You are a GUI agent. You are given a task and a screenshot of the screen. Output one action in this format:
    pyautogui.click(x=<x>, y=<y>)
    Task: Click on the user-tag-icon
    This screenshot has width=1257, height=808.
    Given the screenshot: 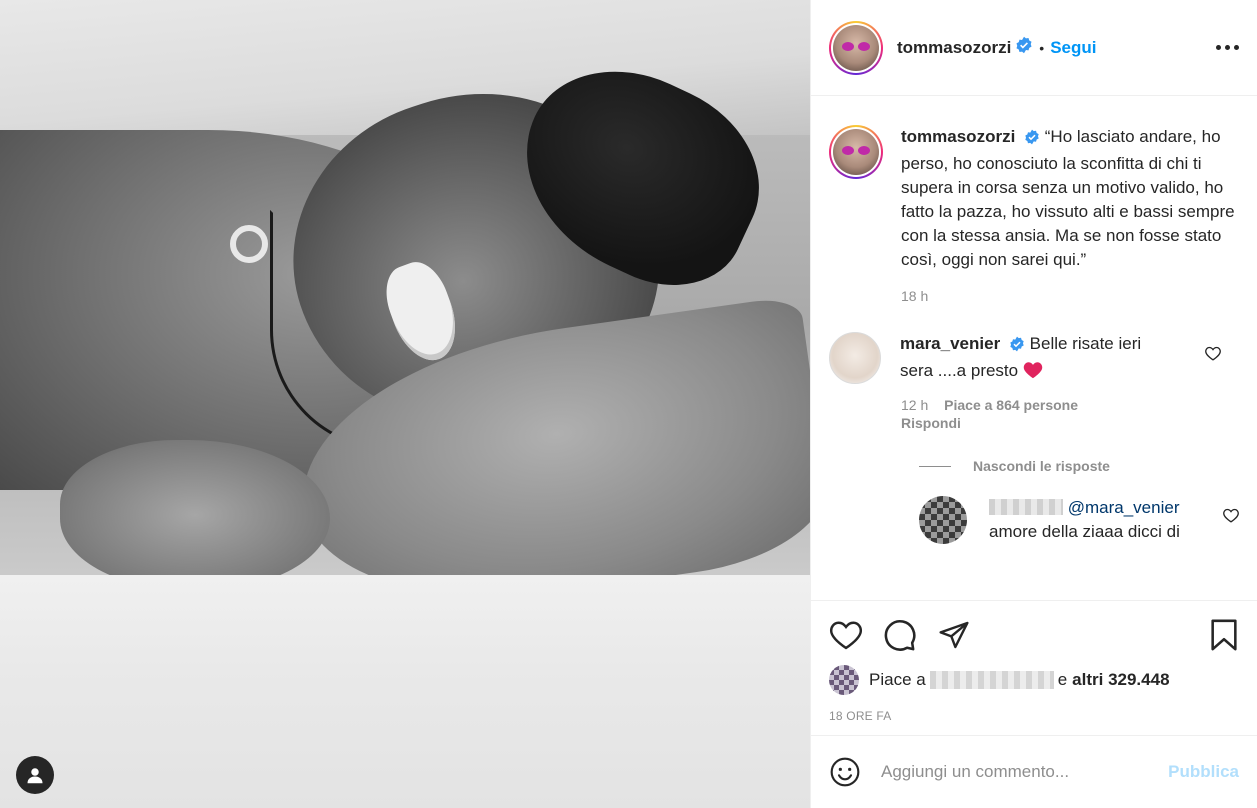 What is the action you would take?
    pyautogui.click(x=35, y=775)
    